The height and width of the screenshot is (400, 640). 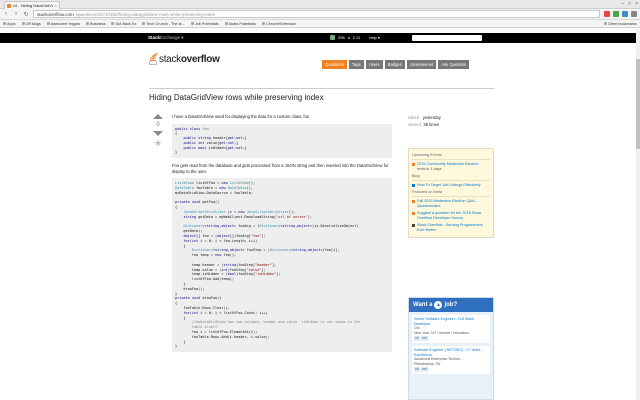 What do you see at coordinates (189, 59) in the screenshot?
I see `logo-text: stackoverflow` at bounding box center [189, 59].